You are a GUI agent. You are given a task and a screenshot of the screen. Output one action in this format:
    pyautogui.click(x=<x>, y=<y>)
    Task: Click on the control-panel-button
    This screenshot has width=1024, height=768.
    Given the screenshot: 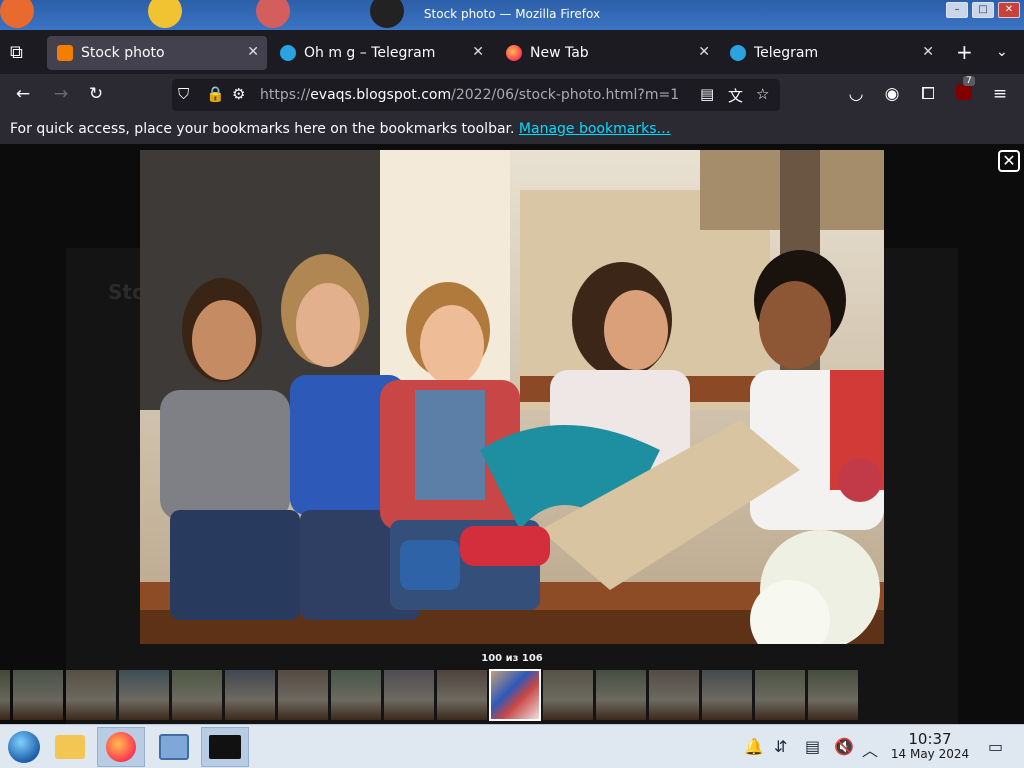 What is the action you would take?
    pyautogui.click(x=174, y=747)
    